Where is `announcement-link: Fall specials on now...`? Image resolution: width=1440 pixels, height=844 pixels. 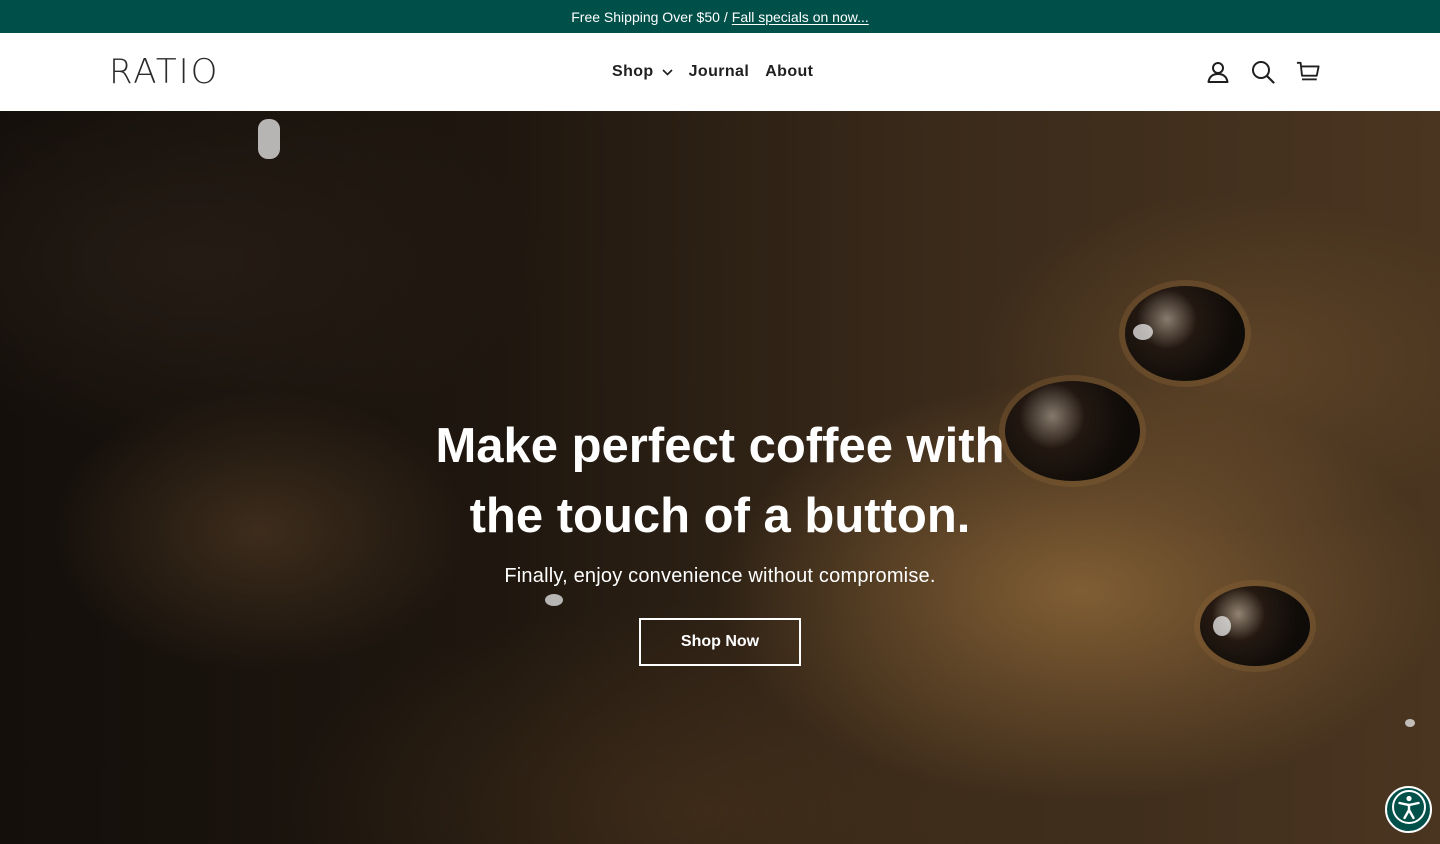 announcement-link: Fall specials on now... is located at coordinates (800, 17).